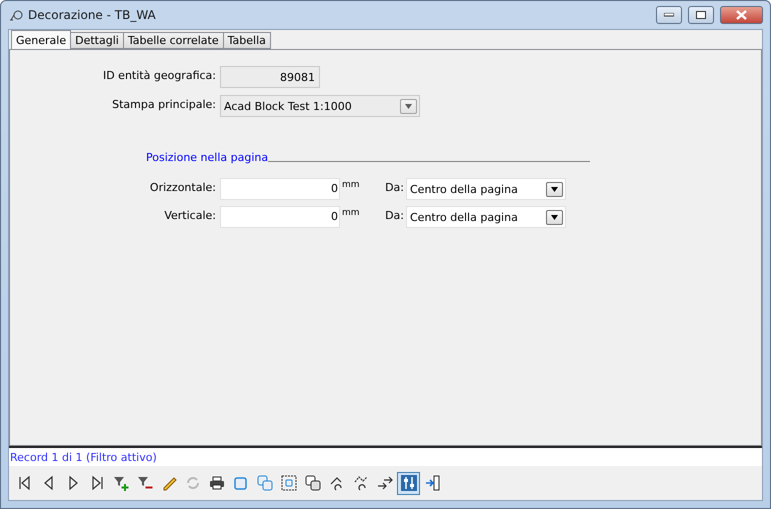  Describe the element at coordinates (121, 483) in the screenshot. I see `filter-add-icon` at that location.